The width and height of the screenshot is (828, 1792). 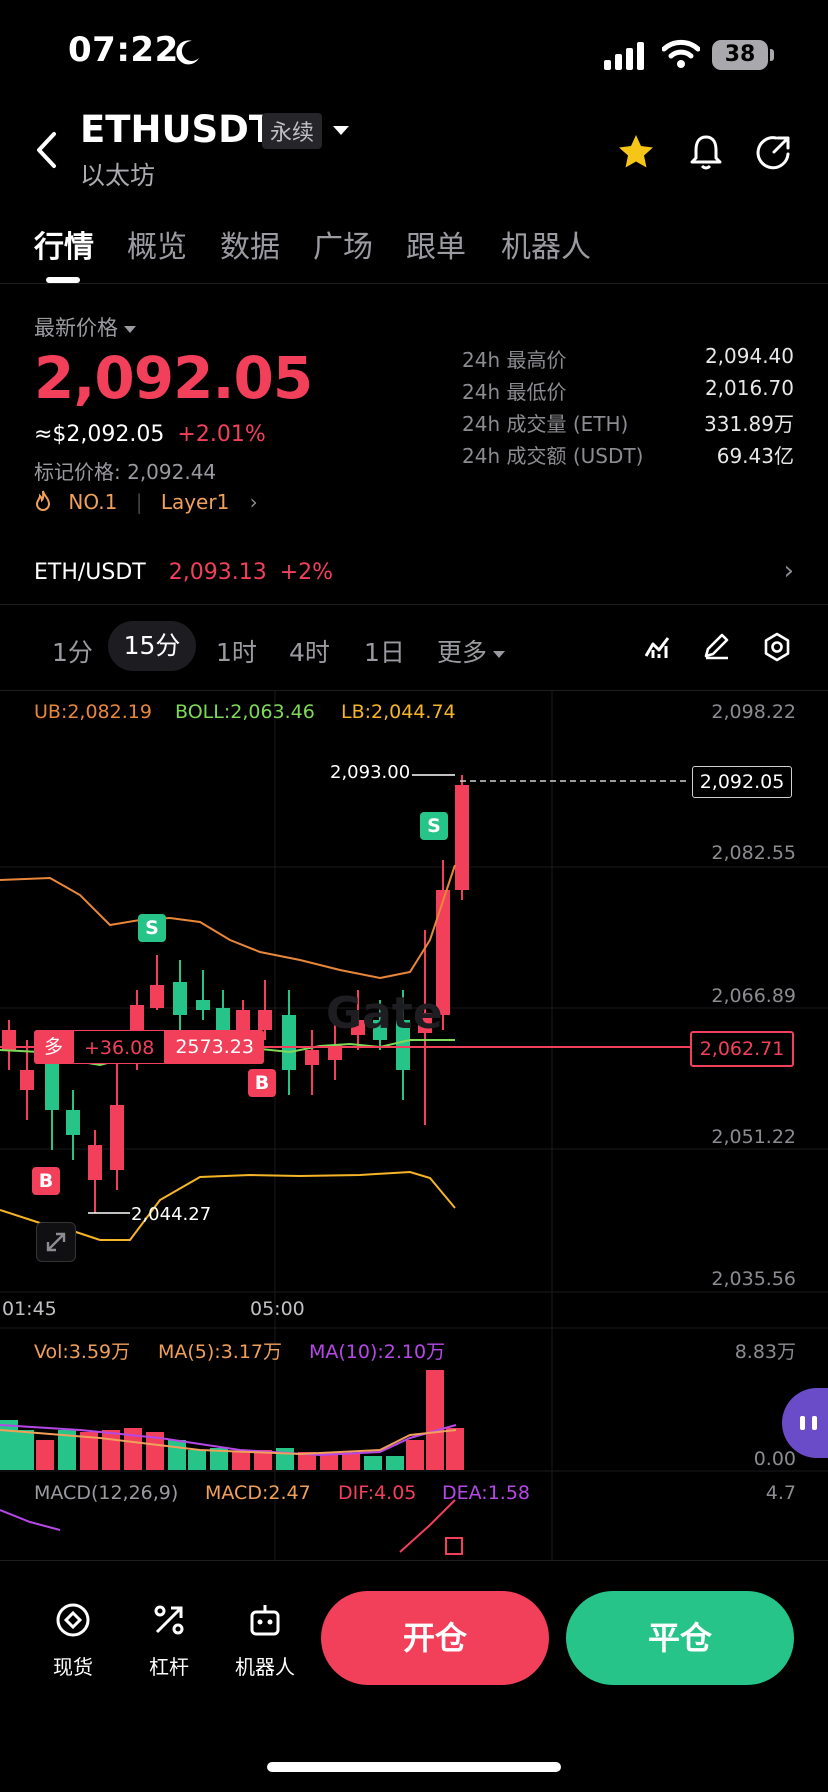 What do you see at coordinates (742, 782) in the screenshot?
I see `current-price-tag: 2,092.05` at bounding box center [742, 782].